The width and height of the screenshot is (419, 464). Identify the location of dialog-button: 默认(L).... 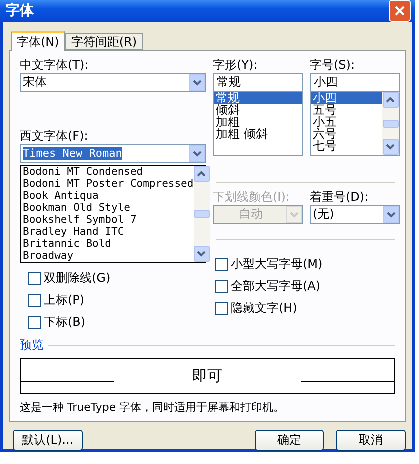
(48, 440).